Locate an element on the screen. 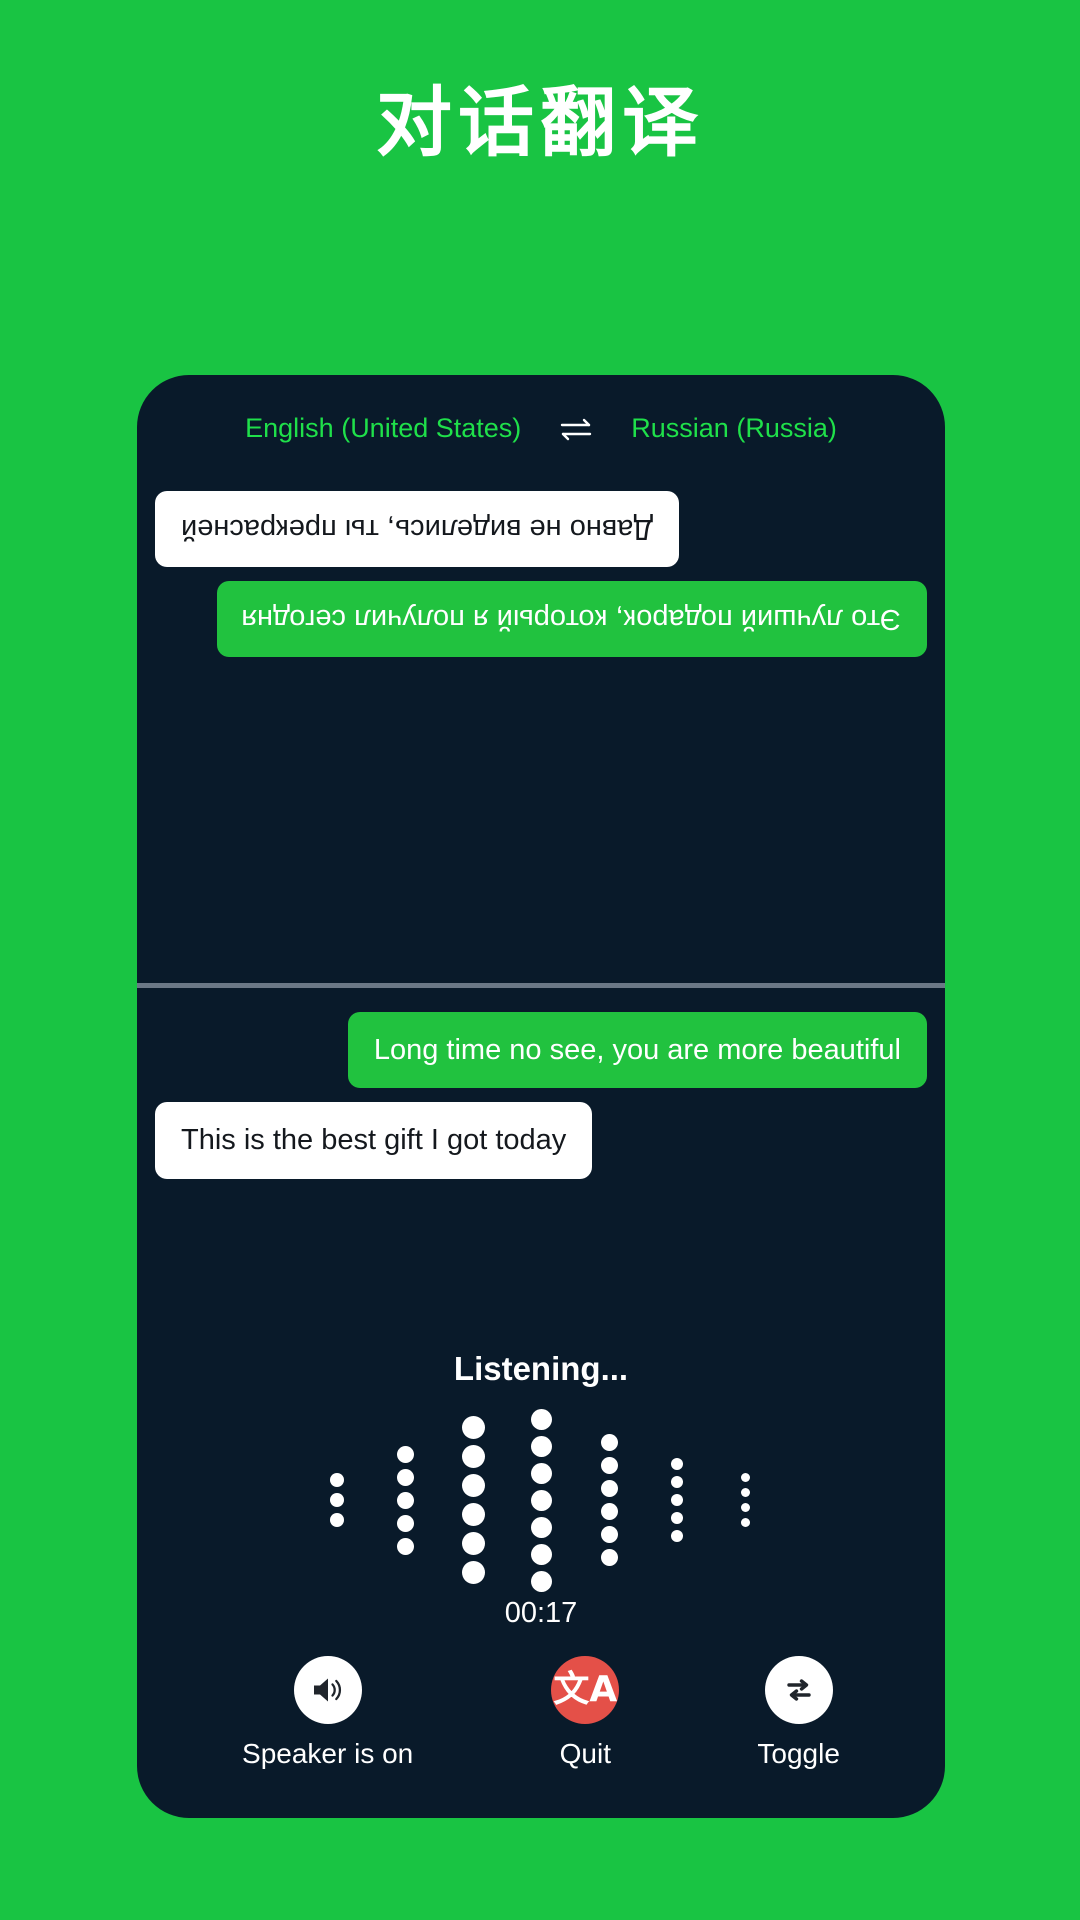  toggle-button-circle is located at coordinates (798, 1690).